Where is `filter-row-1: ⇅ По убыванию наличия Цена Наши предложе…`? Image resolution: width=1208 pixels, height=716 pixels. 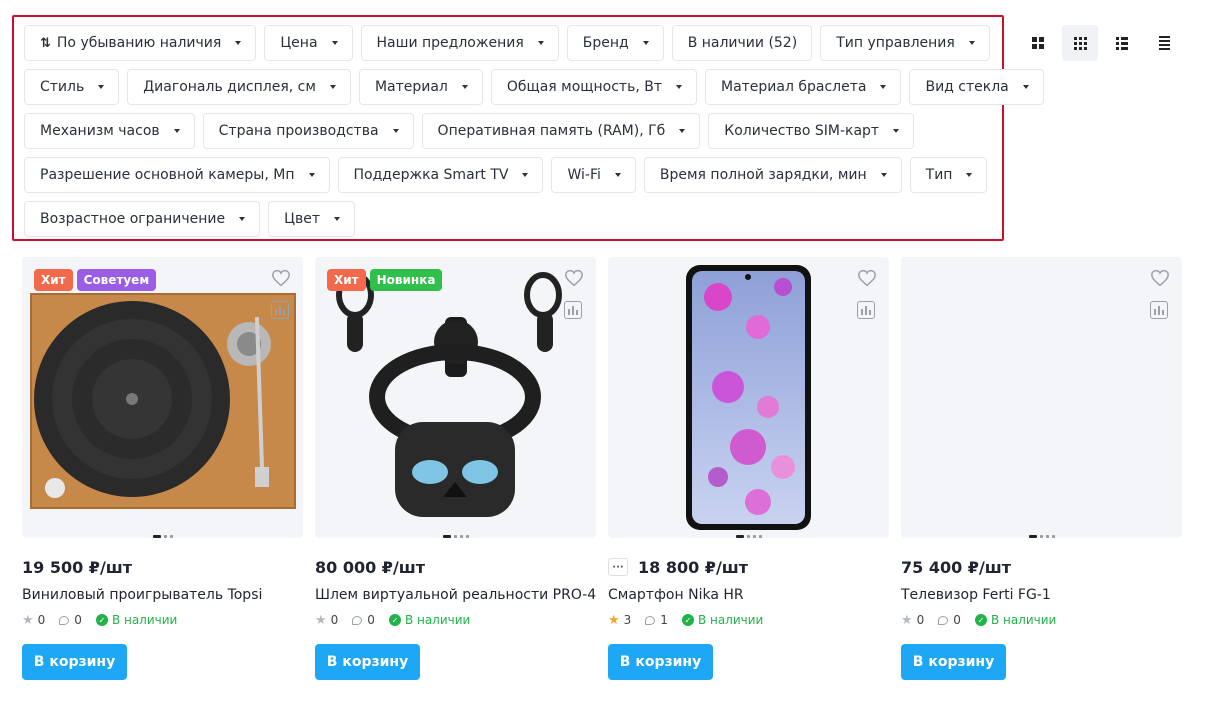
filter-row-1: ⇅ По убыванию наличия Цена Наши предложе… is located at coordinates (507, 43).